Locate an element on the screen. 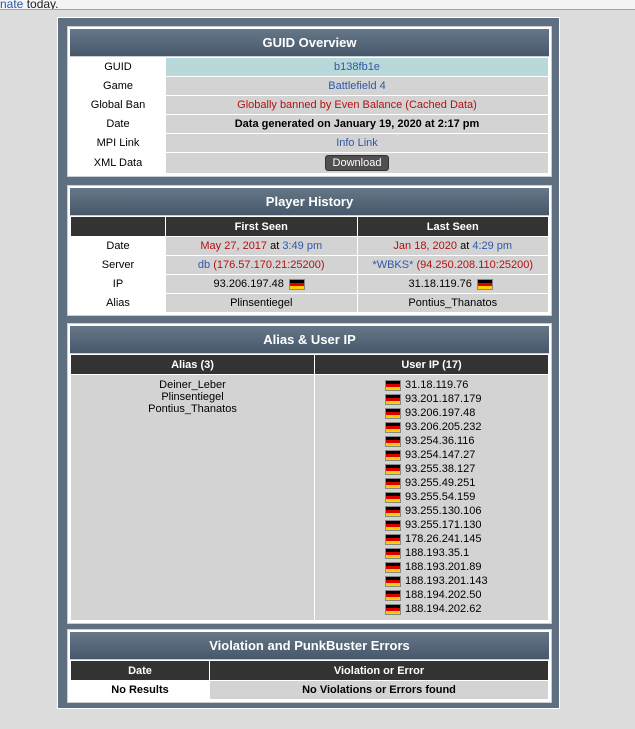  user-ip-item: 93.254.36.116 is located at coordinates (431, 441).